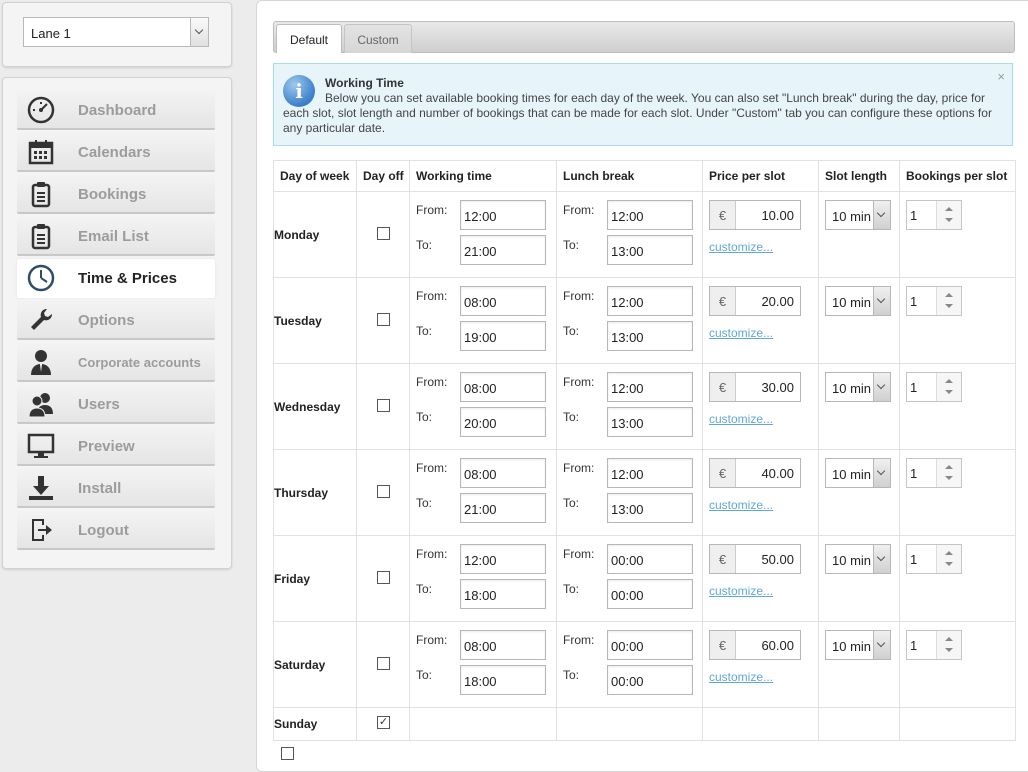 Image resolution: width=1028 pixels, height=772 pixels. I want to click on tab-custom: Custom, so click(378, 38).